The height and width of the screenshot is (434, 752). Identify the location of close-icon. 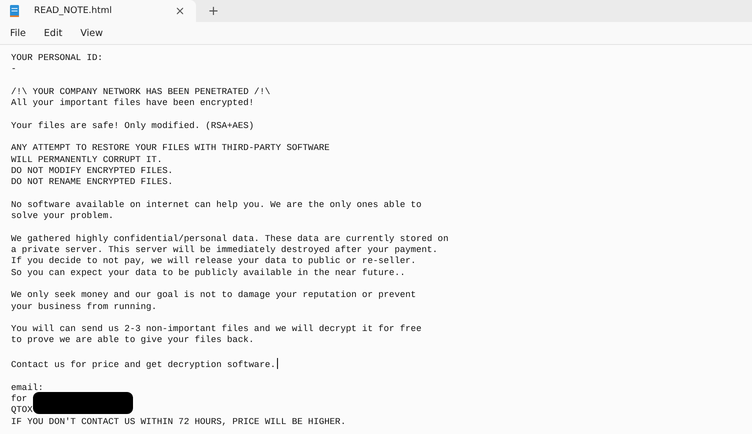
(180, 11).